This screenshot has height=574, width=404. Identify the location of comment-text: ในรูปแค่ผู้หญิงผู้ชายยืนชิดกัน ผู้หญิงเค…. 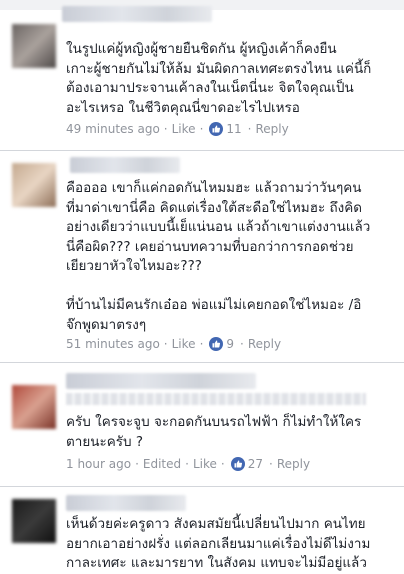
(219, 78).